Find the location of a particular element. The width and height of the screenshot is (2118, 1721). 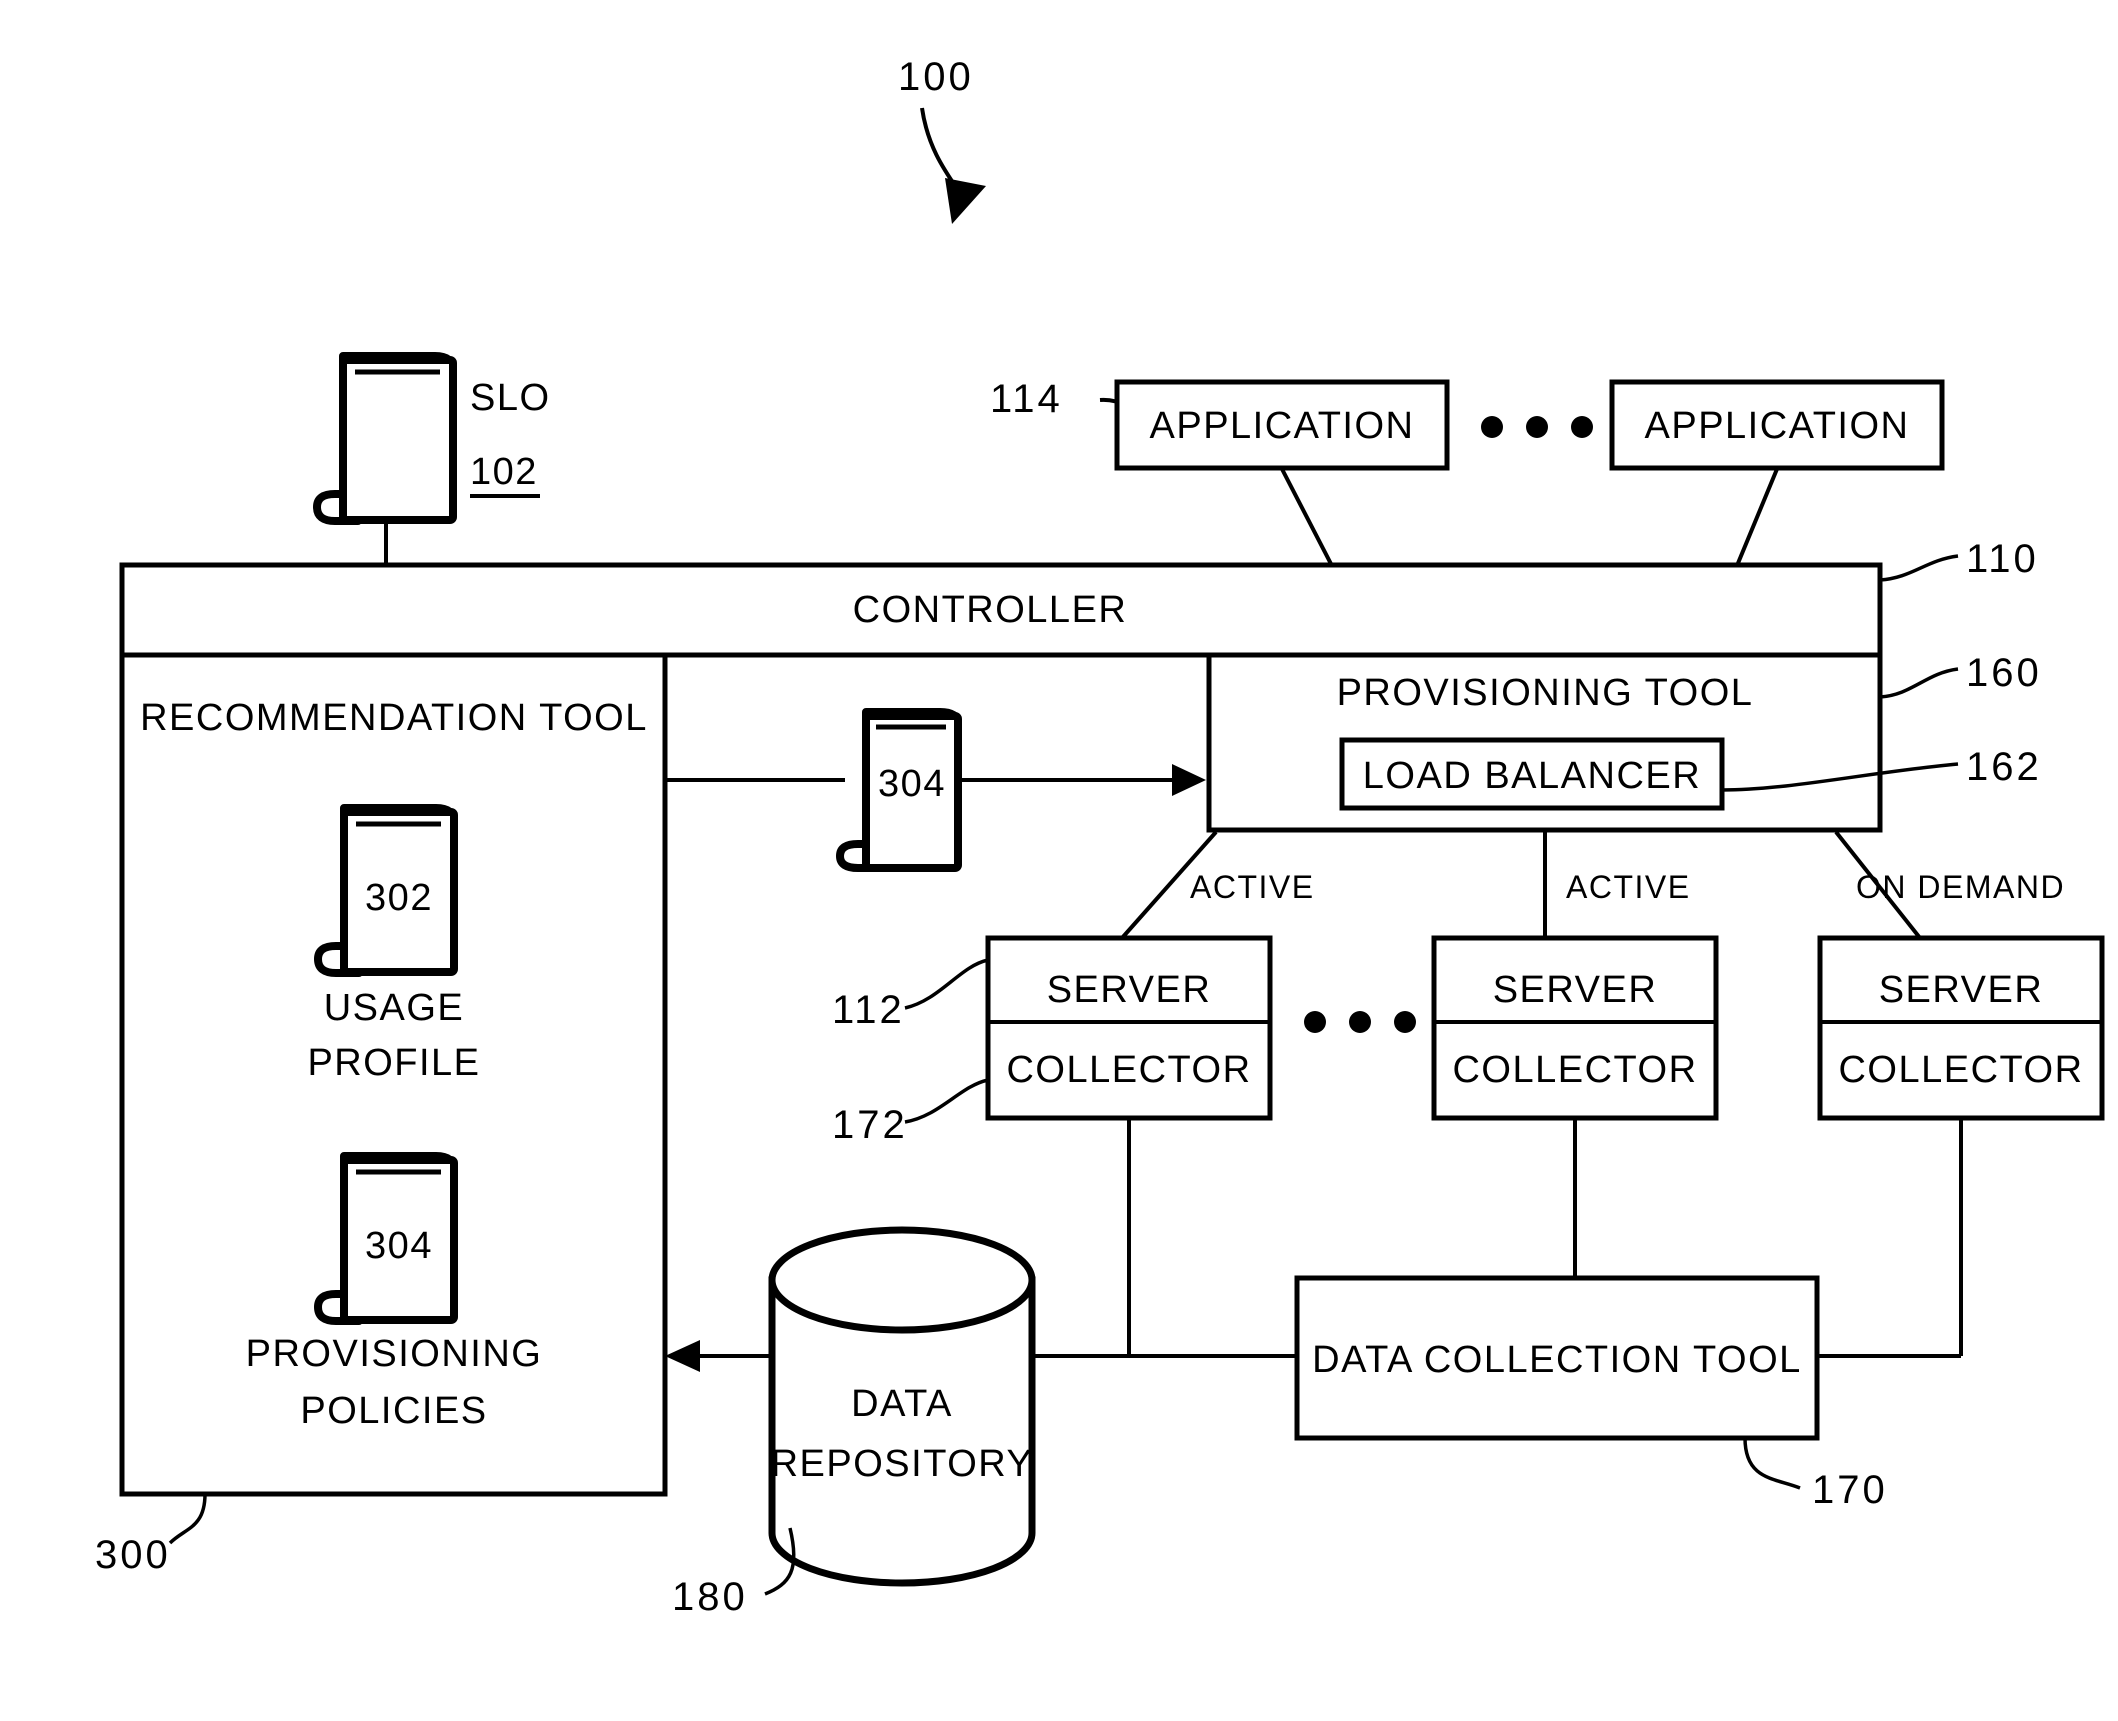

controller-label: CONTROLLER is located at coordinates (990, 610).